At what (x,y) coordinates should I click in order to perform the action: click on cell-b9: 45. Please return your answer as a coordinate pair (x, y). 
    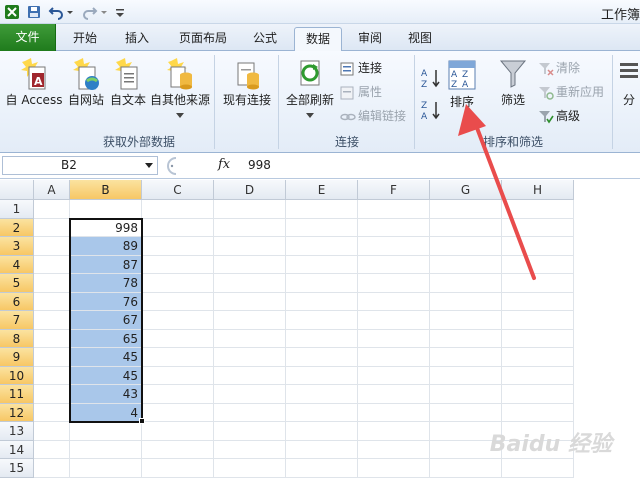
    Looking at the image, I should click on (106, 357).